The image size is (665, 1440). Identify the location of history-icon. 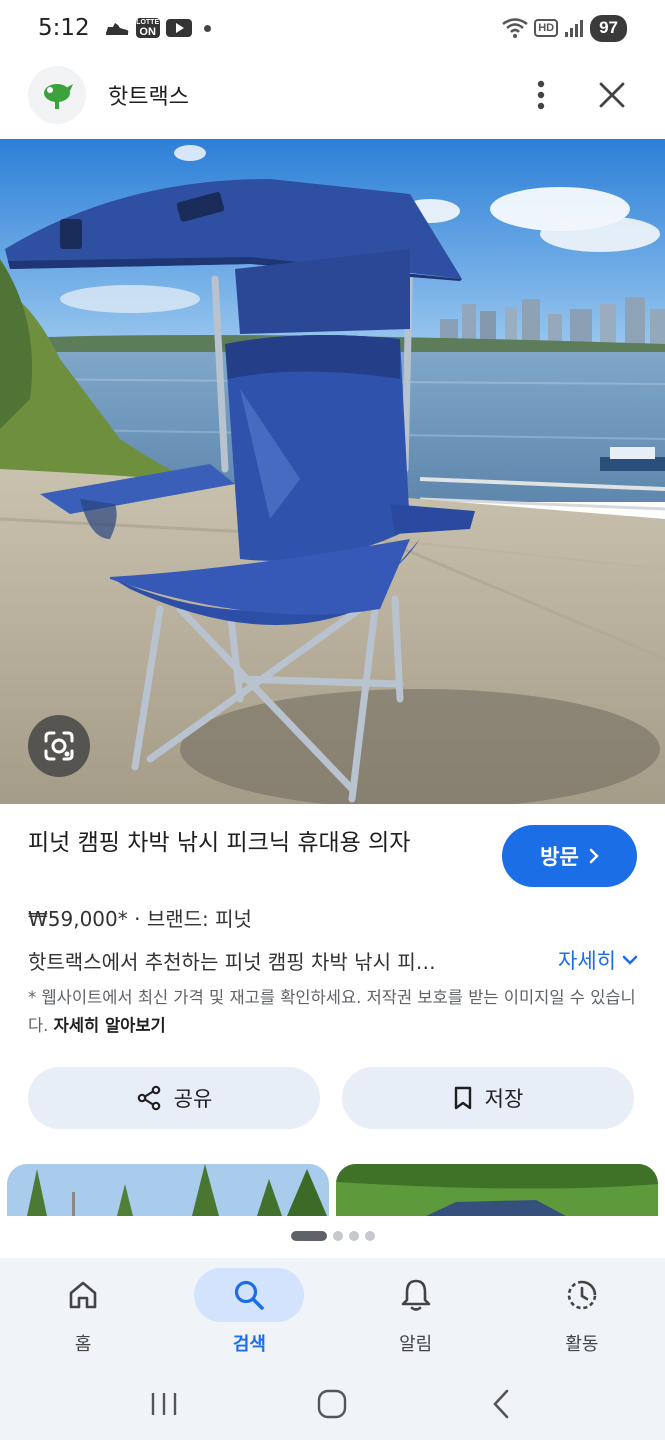
(582, 1295).